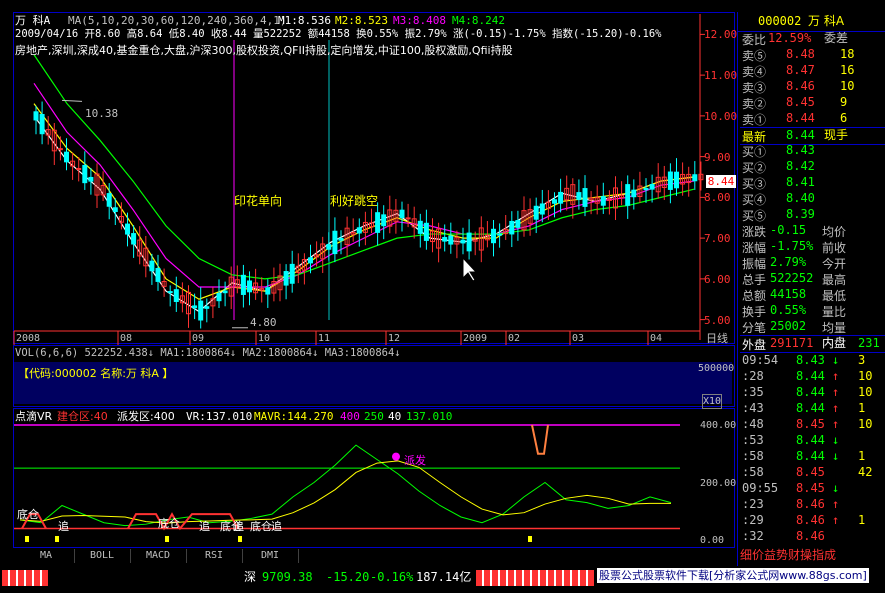 Image resolution: width=885 pixels, height=593 pixels. What do you see at coordinates (656, 338) in the screenshot?
I see `x-label: 04` at bounding box center [656, 338].